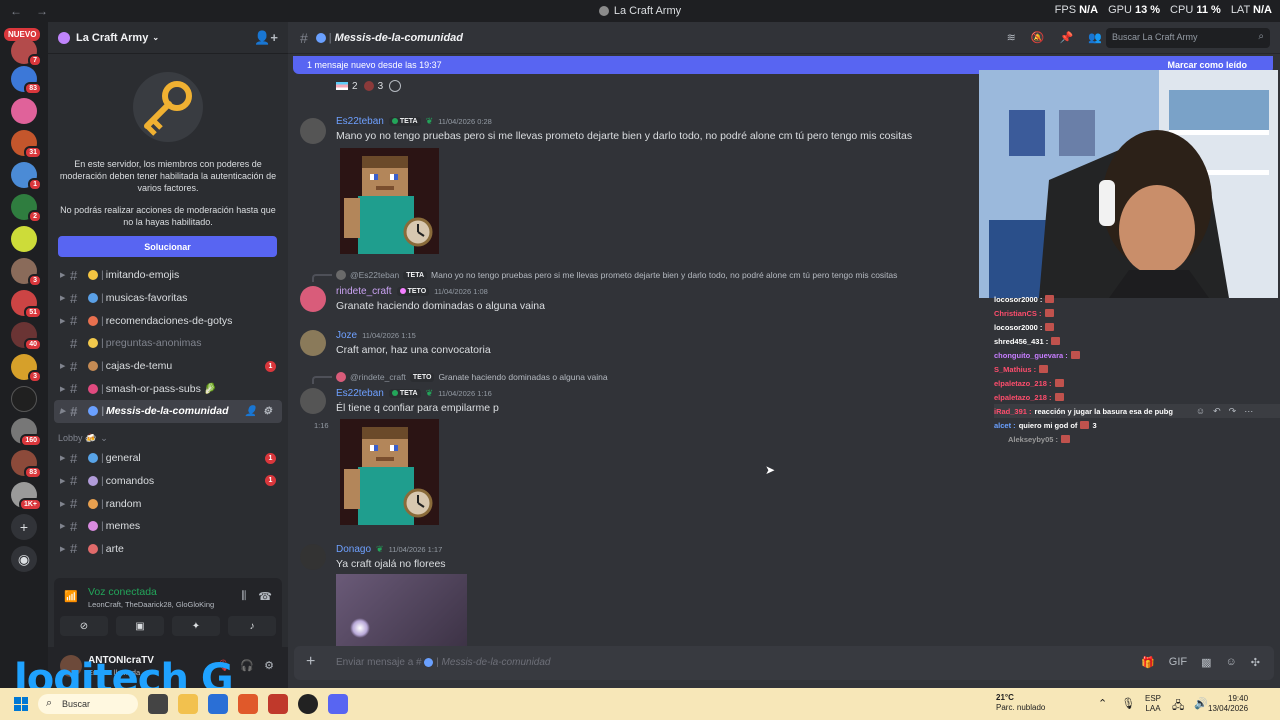 The image size is (1280, 720). Describe the element at coordinates (24, 527) in the screenshot. I see `add-server-icon: +` at that location.